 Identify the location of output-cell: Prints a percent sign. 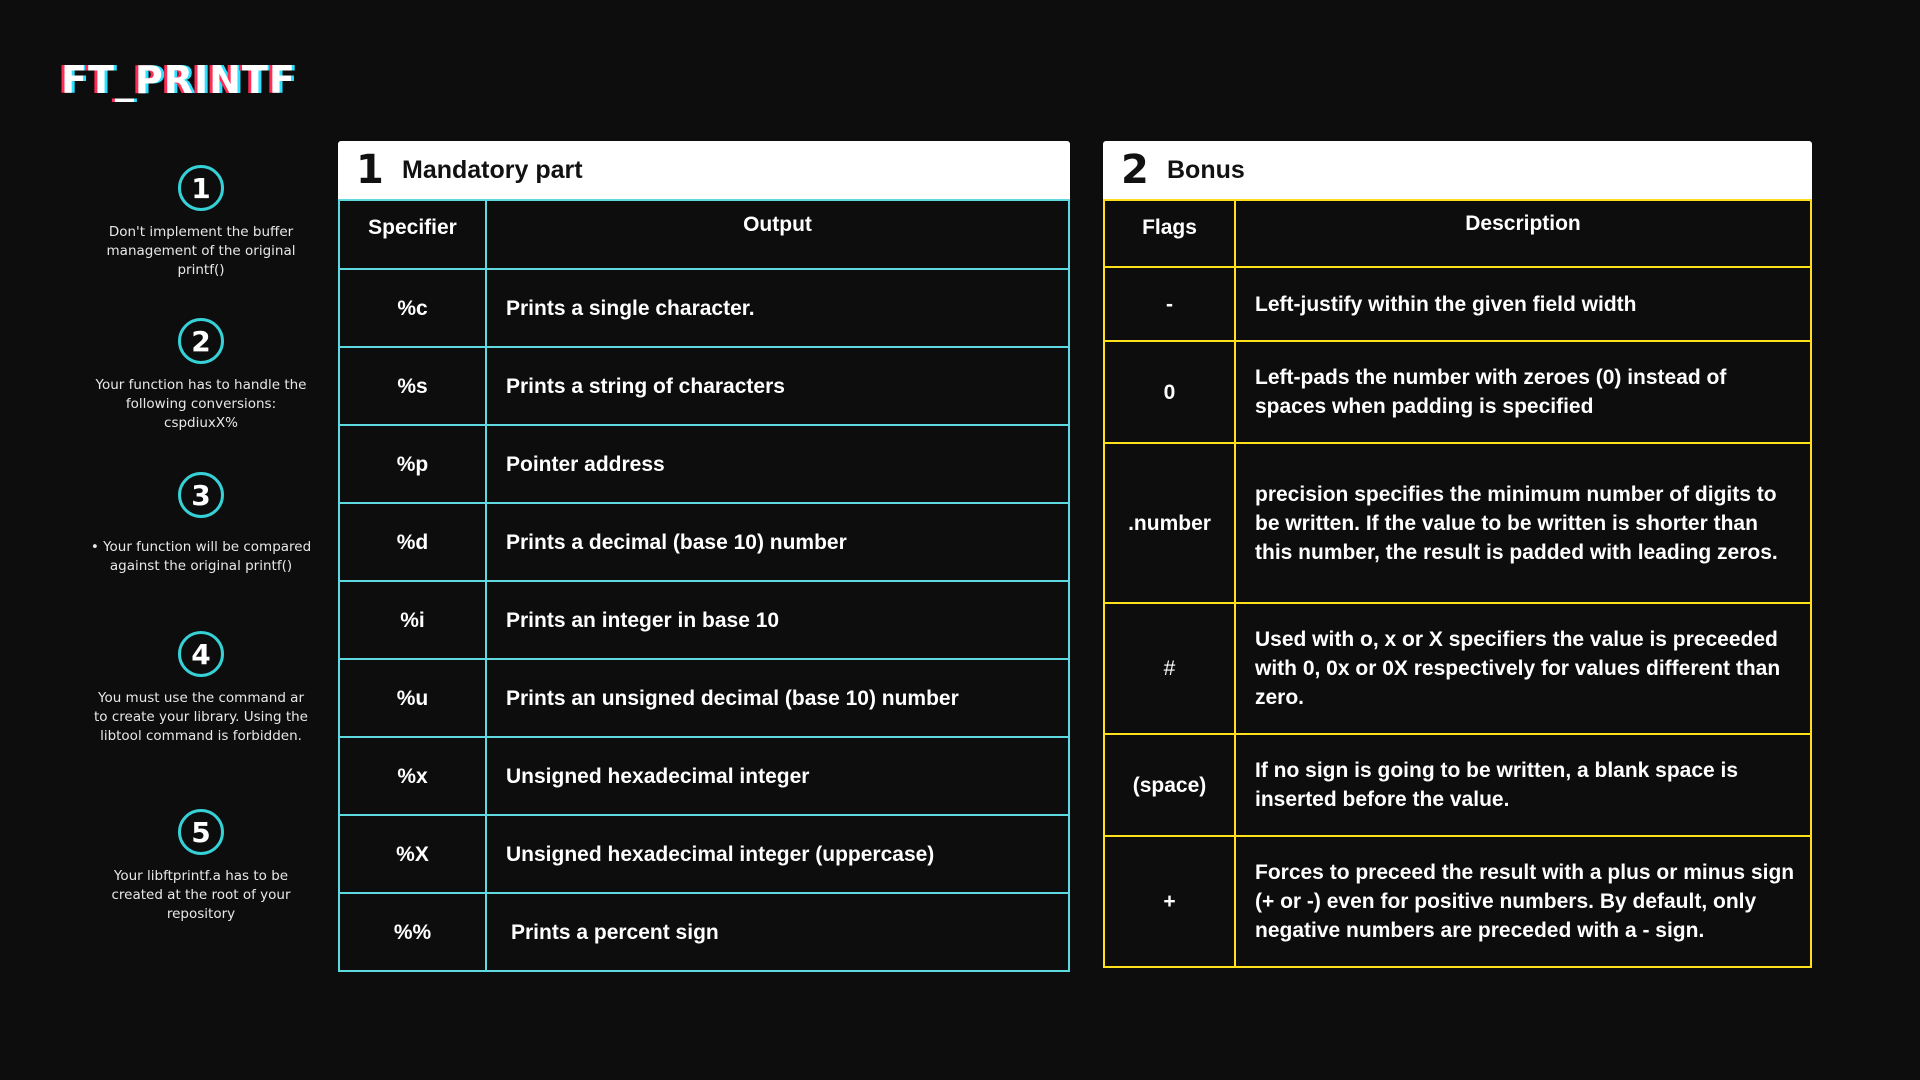
(777, 932).